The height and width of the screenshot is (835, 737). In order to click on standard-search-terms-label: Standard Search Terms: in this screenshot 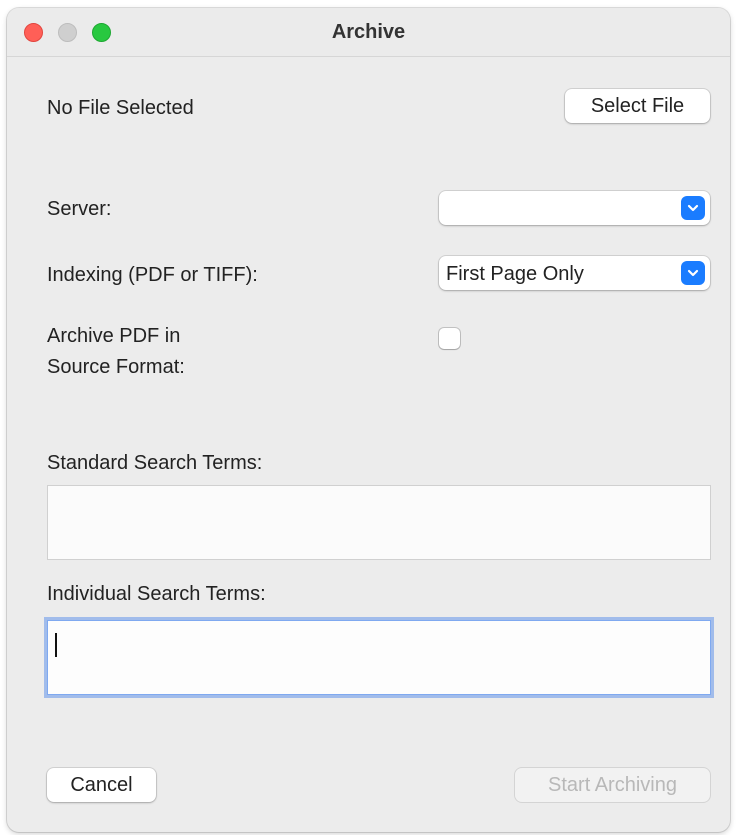, I will do `click(155, 463)`.